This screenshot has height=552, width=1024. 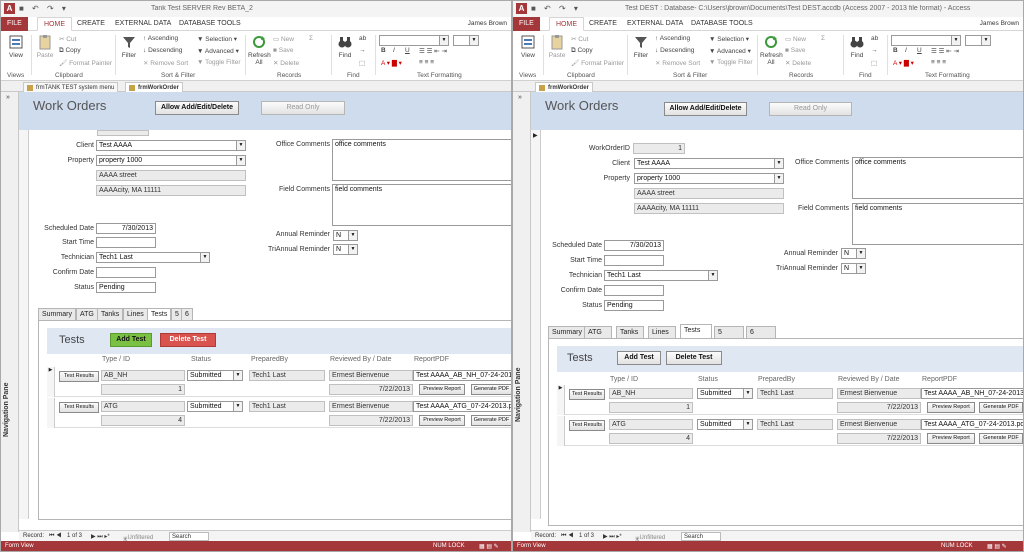 I want to click on row-selector, so click(x=561, y=431).